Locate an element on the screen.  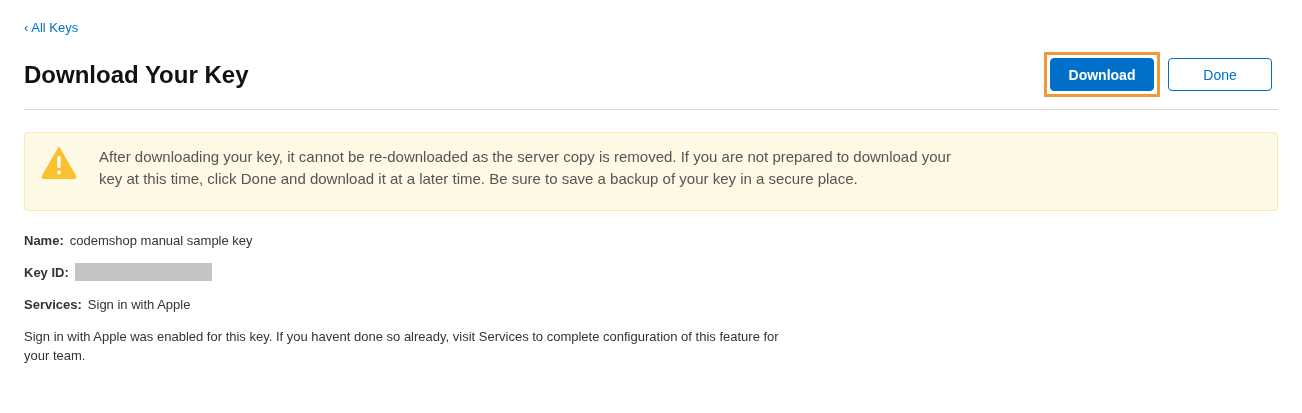
warning-text: After downloading your key, it cannot be re-downloaded as the server copy is removed. If you are not prepared to download your key at this time, click Done and download it at a later time. Be sure to save a backup of your key in a secure place. is located at coordinates (525, 168).